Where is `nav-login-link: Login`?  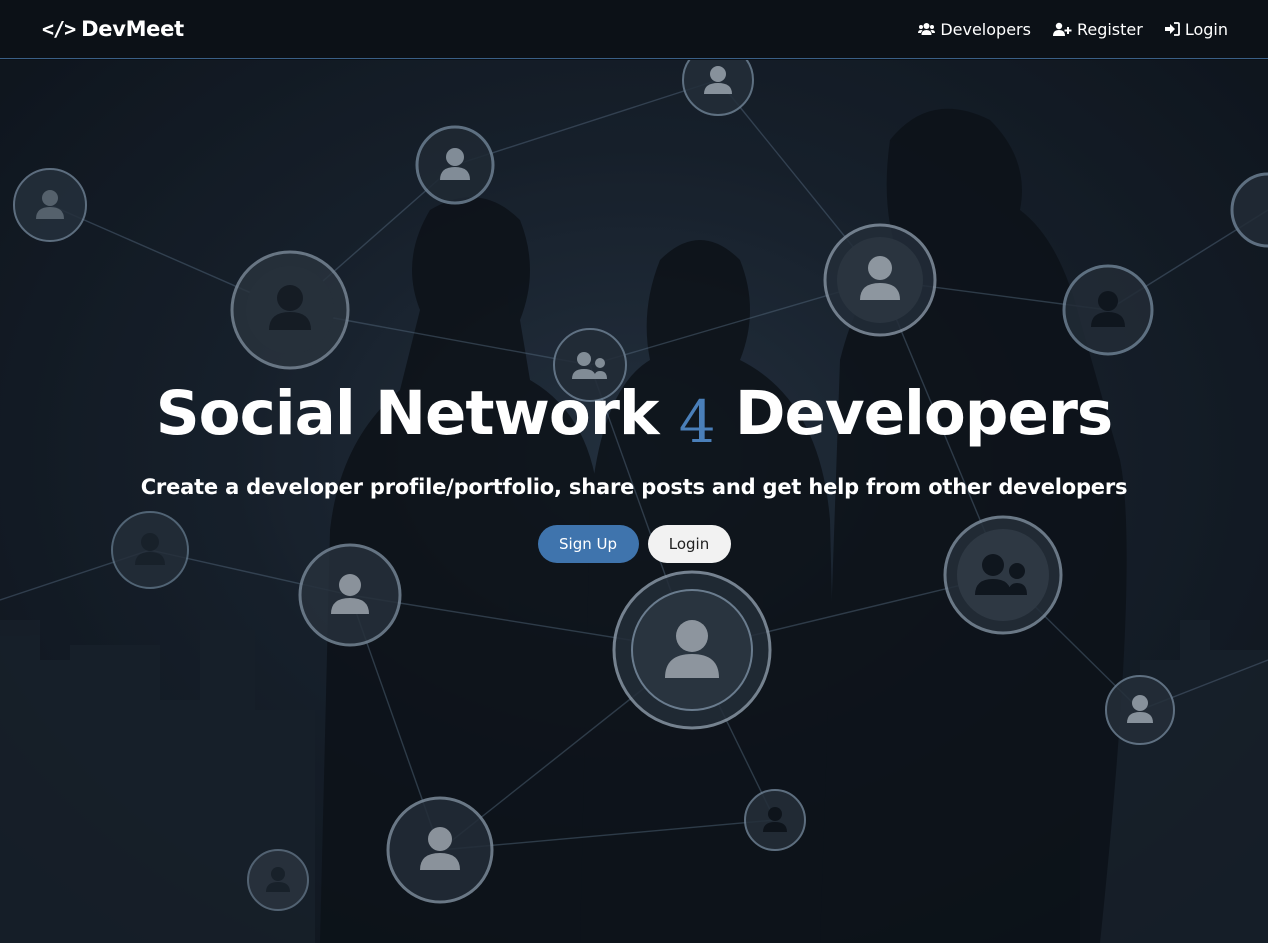 nav-login-link: Login is located at coordinates (1196, 29).